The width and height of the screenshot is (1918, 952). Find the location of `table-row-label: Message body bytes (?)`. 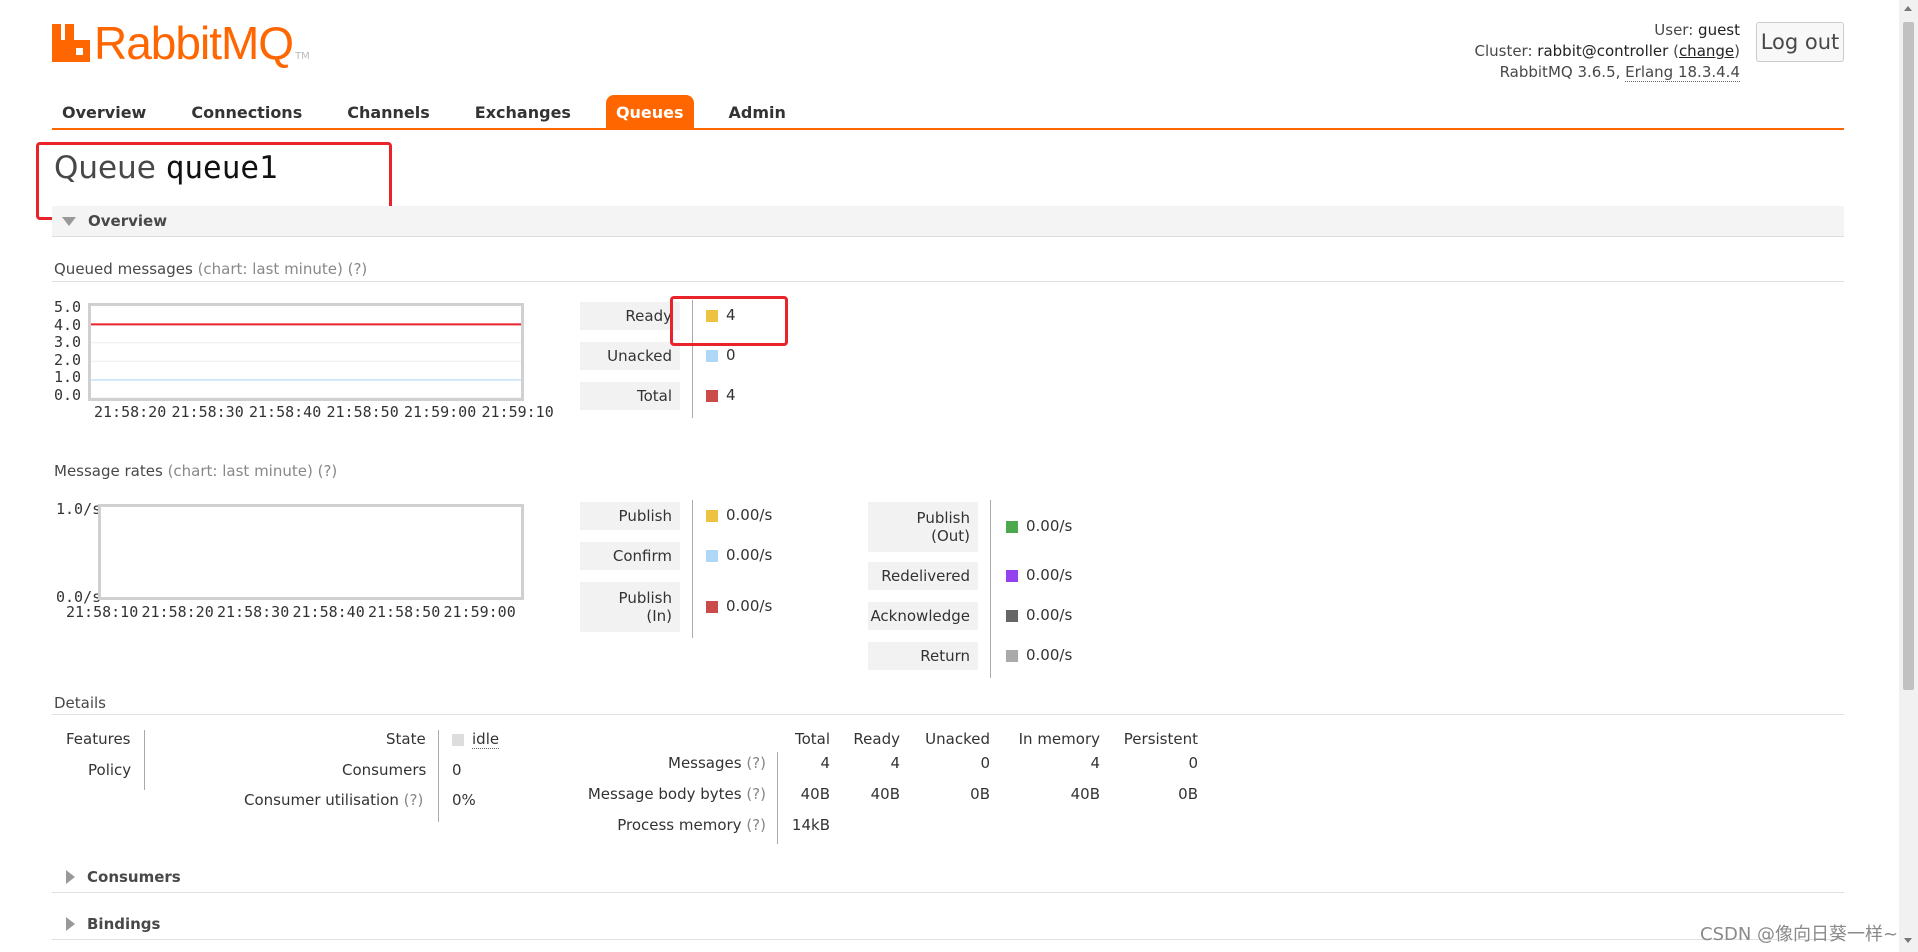

table-row-label: Message body bytes (?) is located at coordinates (677, 794).